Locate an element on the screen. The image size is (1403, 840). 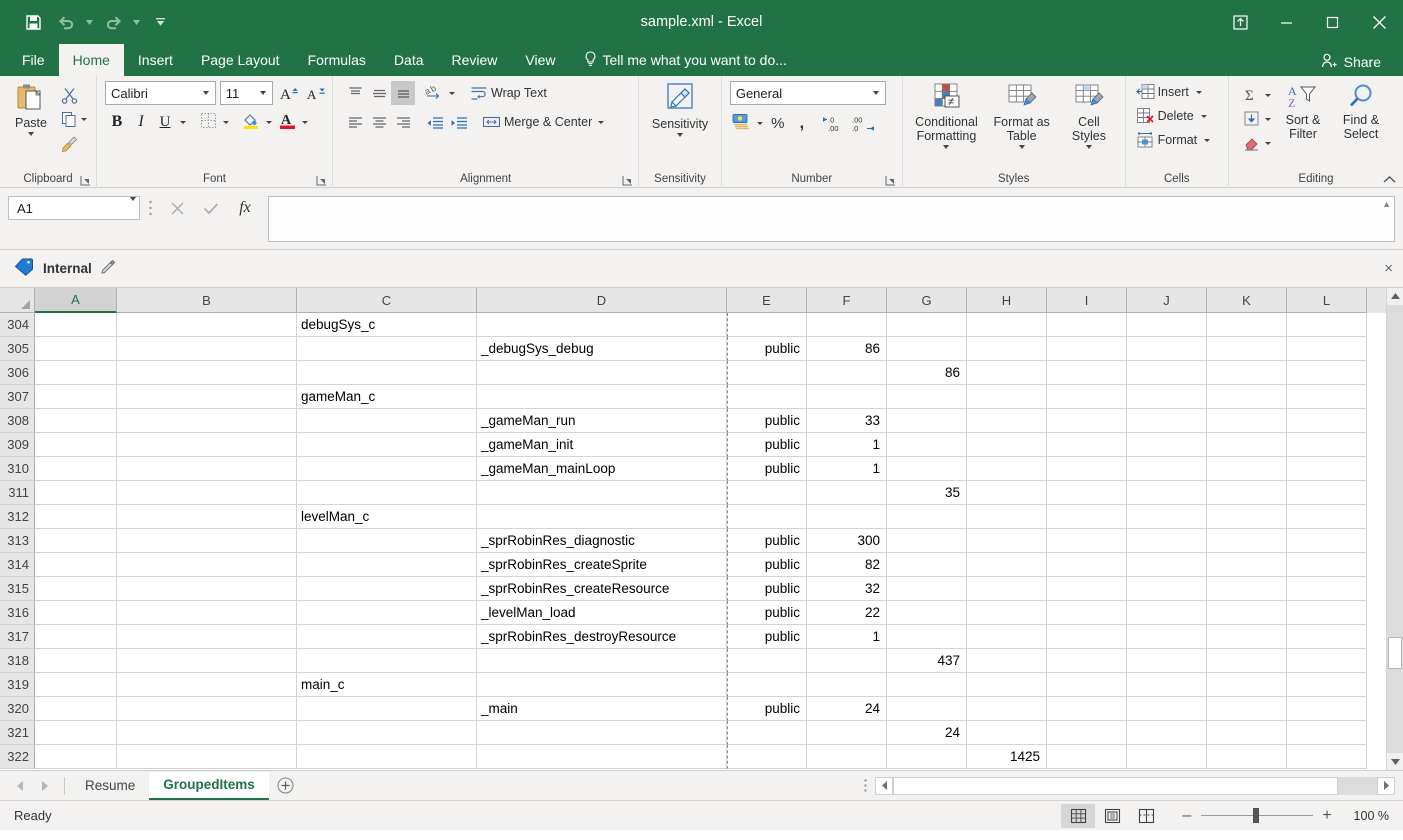
cell-J306 is located at coordinates (1167, 373).